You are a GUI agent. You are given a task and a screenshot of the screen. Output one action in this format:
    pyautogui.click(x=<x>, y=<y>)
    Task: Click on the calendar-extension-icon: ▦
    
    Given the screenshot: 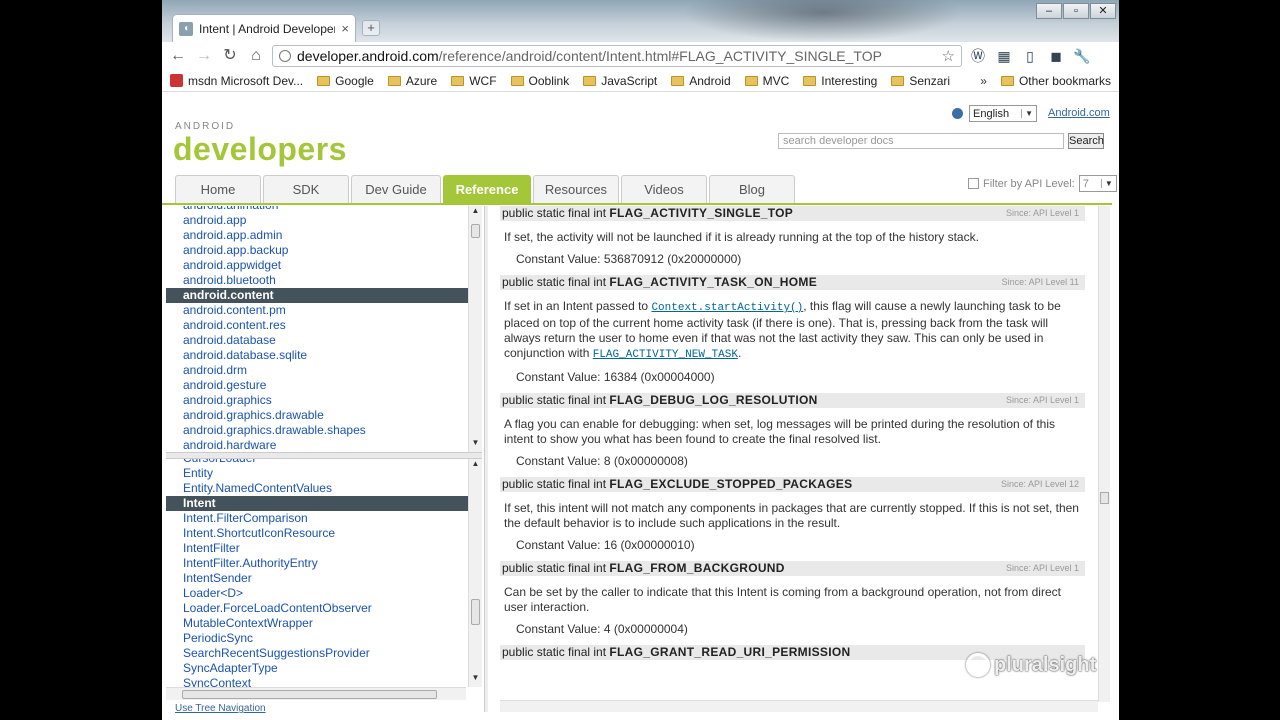 What is the action you would take?
    pyautogui.click(x=1004, y=56)
    